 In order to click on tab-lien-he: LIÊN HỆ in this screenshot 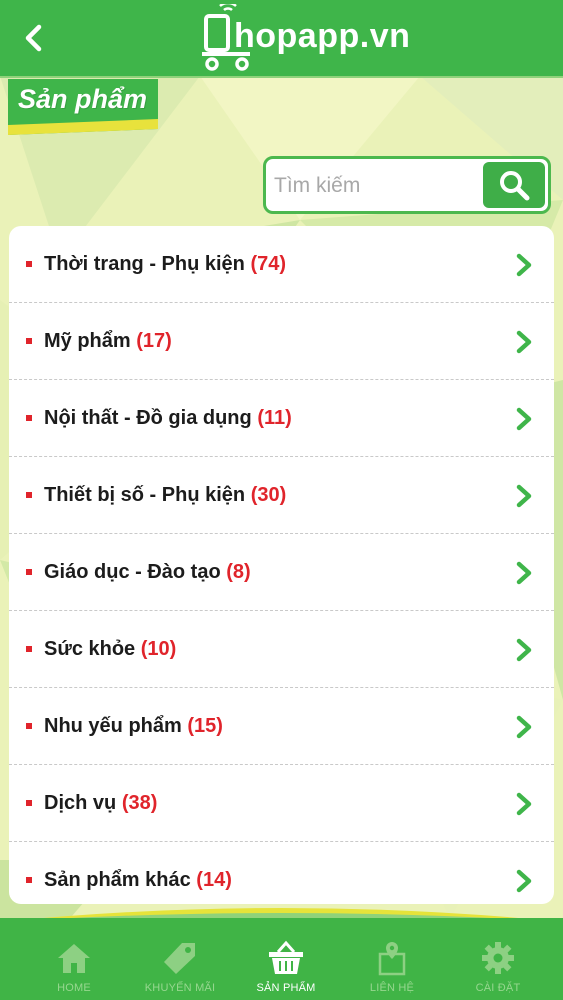, I will do `click(392, 959)`.